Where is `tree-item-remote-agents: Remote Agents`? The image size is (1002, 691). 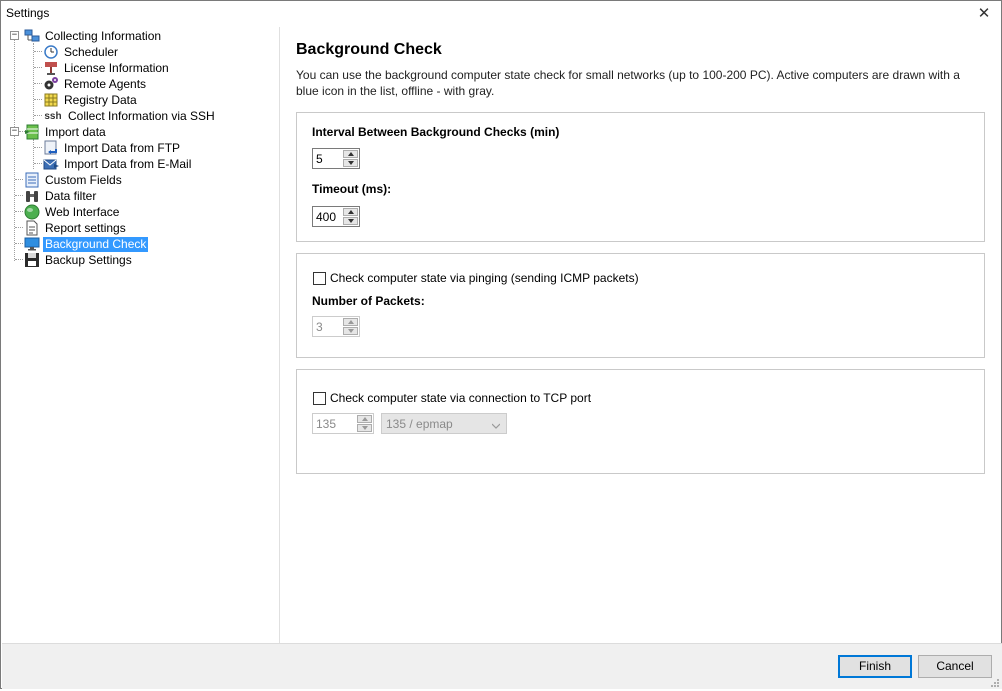
tree-item-remote-agents: Remote Agents is located at coordinates (95, 84).